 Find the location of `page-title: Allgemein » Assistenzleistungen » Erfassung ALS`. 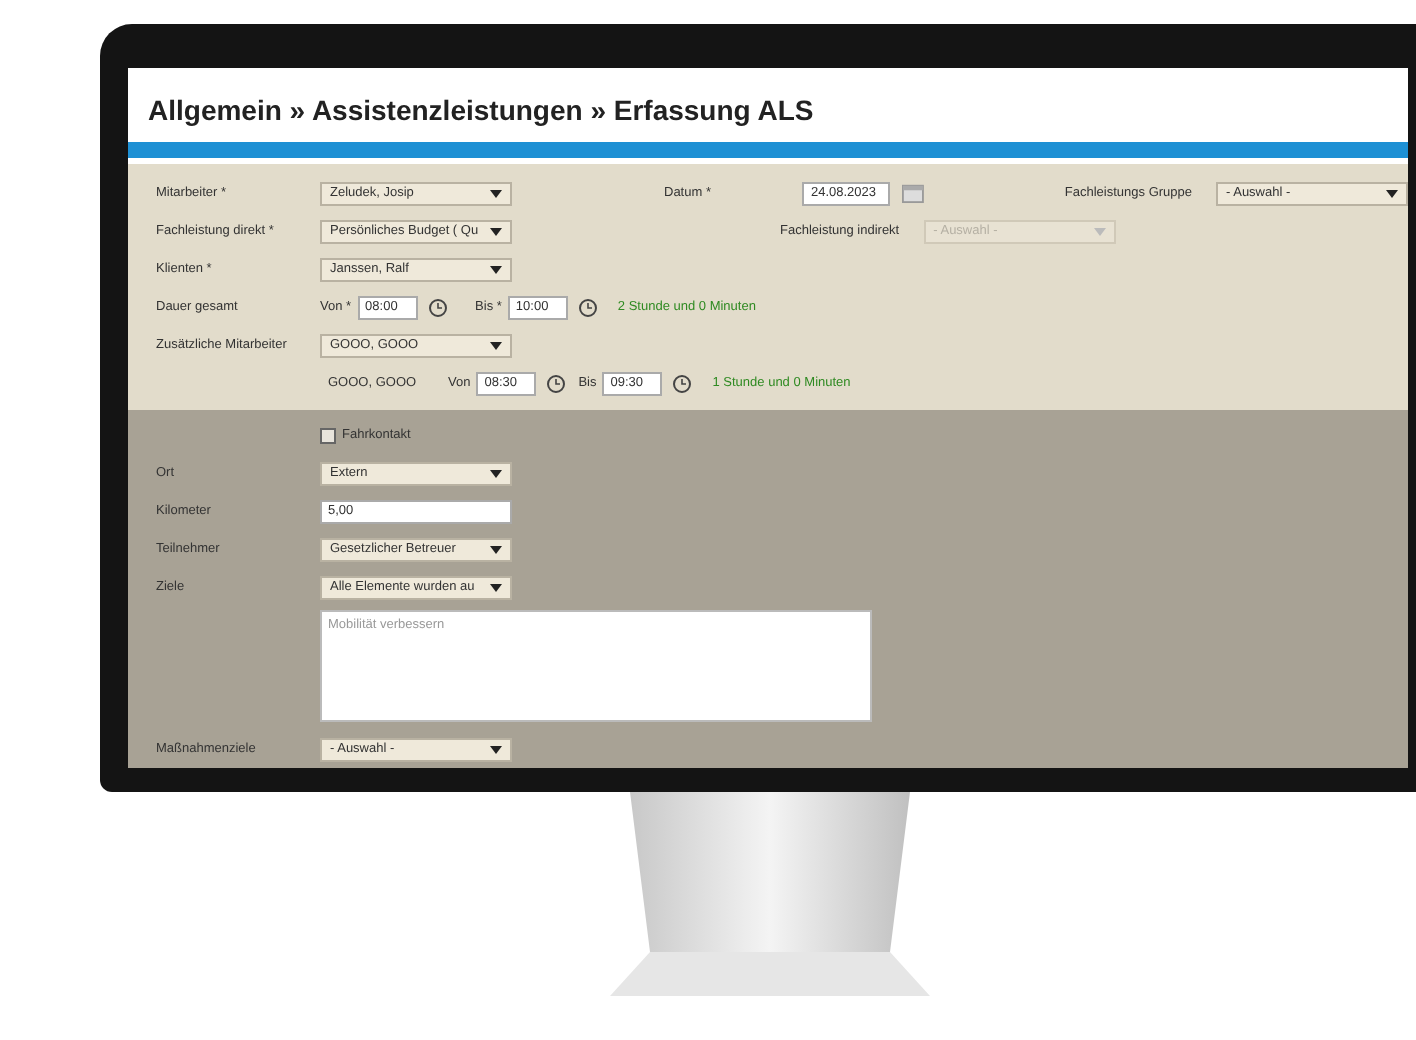

page-title: Allgemein » Assistenzleistungen » Erfassung ALS is located at coordinates (481, 111).